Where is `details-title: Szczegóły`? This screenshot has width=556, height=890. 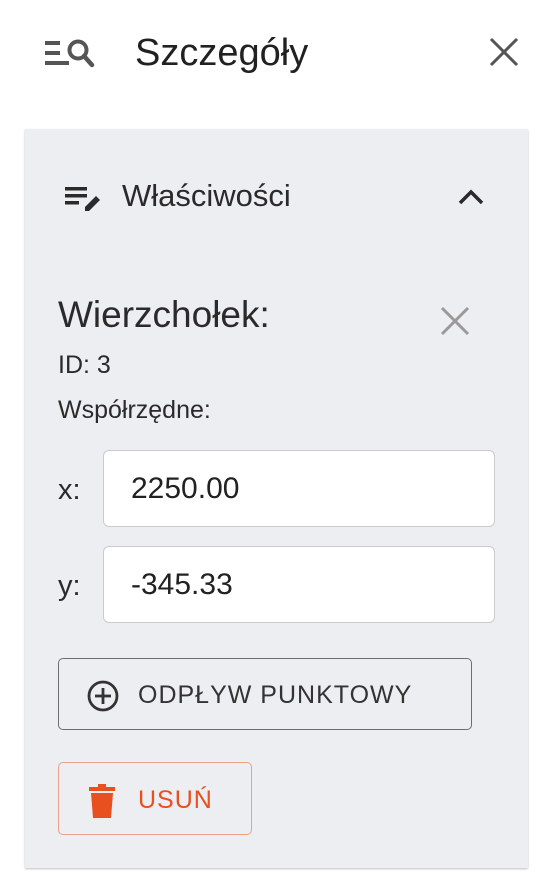 details-title: Szczegóły is located at coordinates (222, 53).